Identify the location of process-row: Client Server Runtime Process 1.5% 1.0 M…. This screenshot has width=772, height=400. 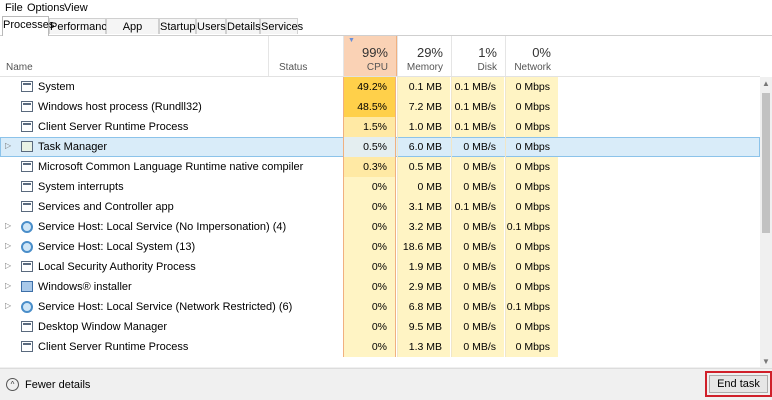
(380, 127).